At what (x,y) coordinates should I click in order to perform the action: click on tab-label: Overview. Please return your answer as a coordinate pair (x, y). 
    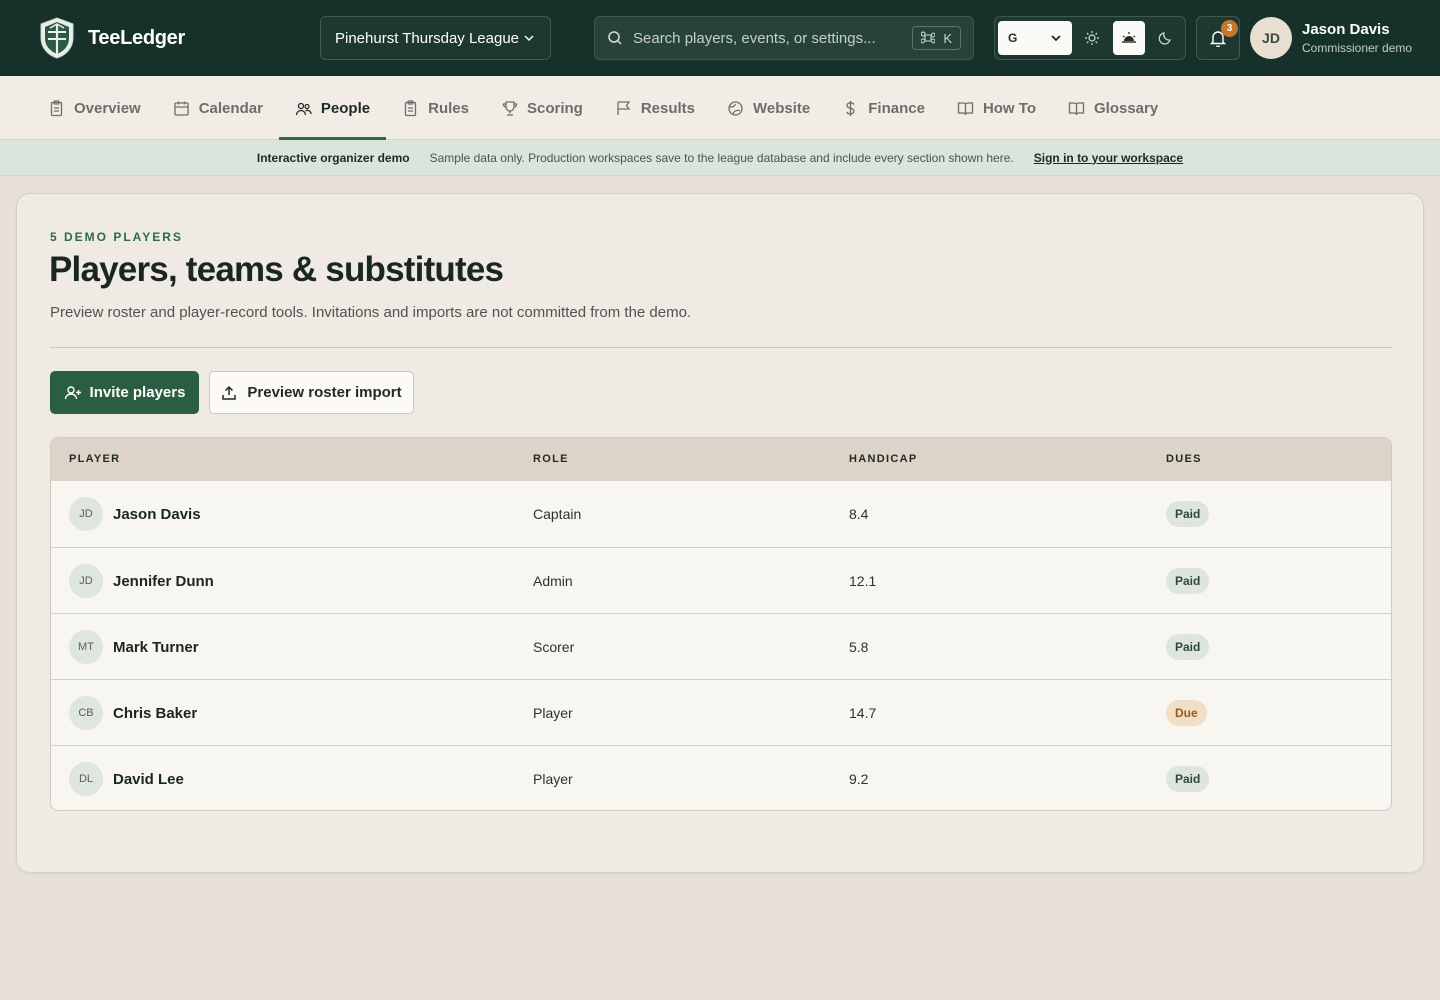
    Looking at the image, I should click on (107, 108).